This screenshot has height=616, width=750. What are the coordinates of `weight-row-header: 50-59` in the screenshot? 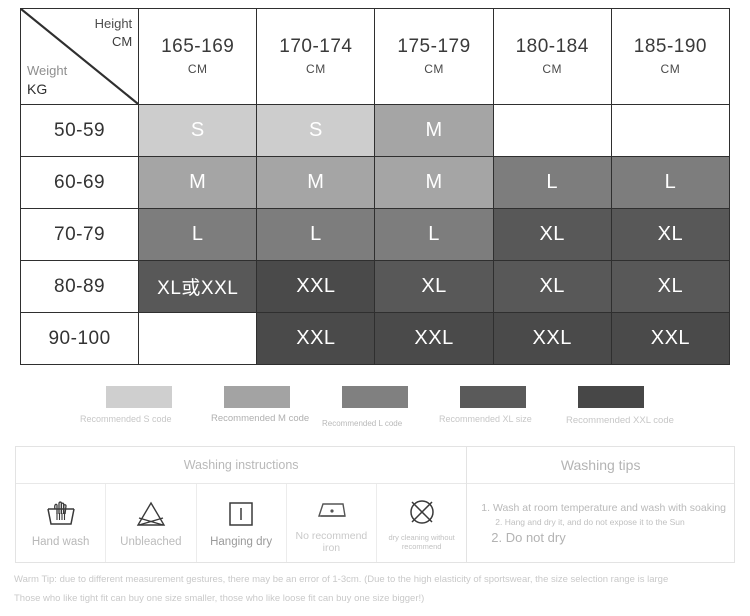 It's located at (79, 130).